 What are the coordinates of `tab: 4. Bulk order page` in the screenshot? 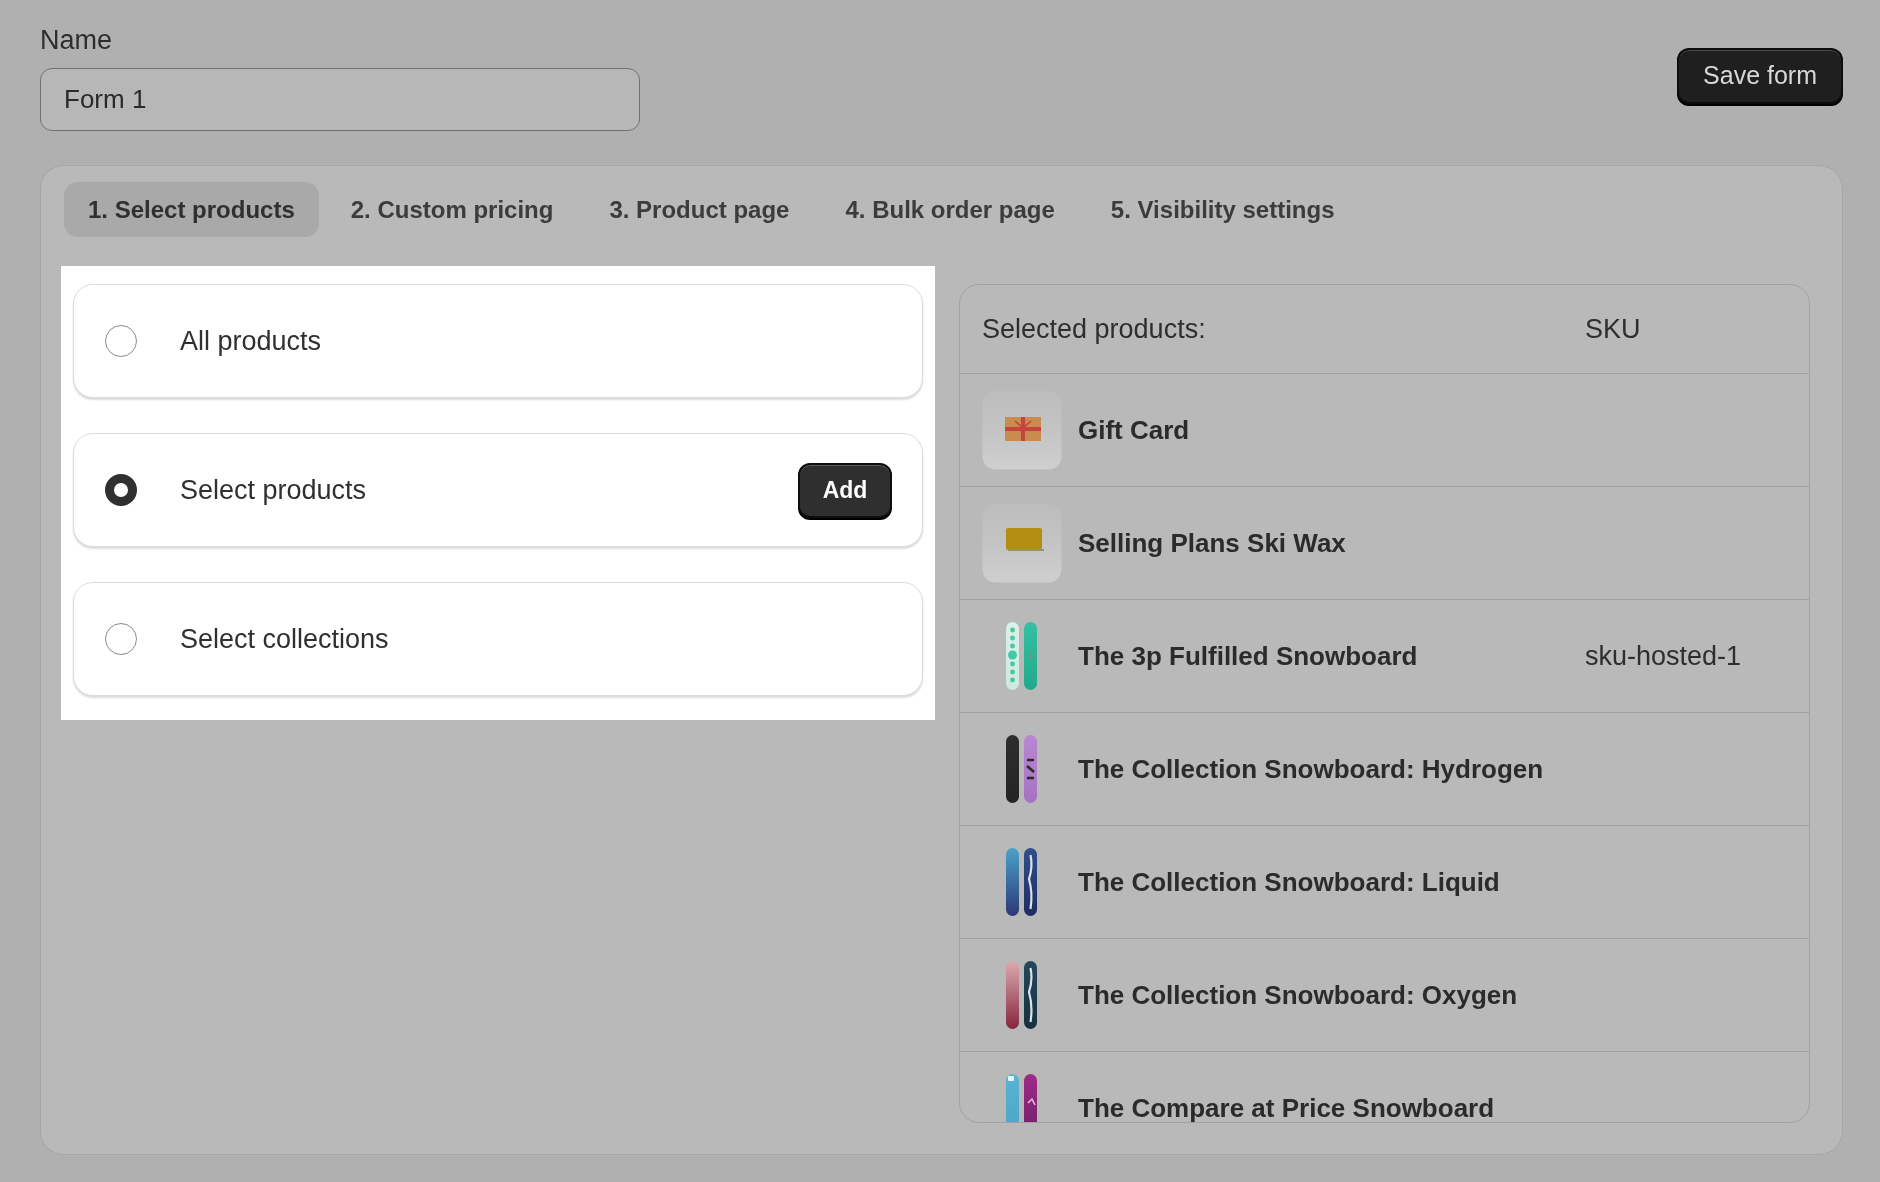 It's located at (950, 209).